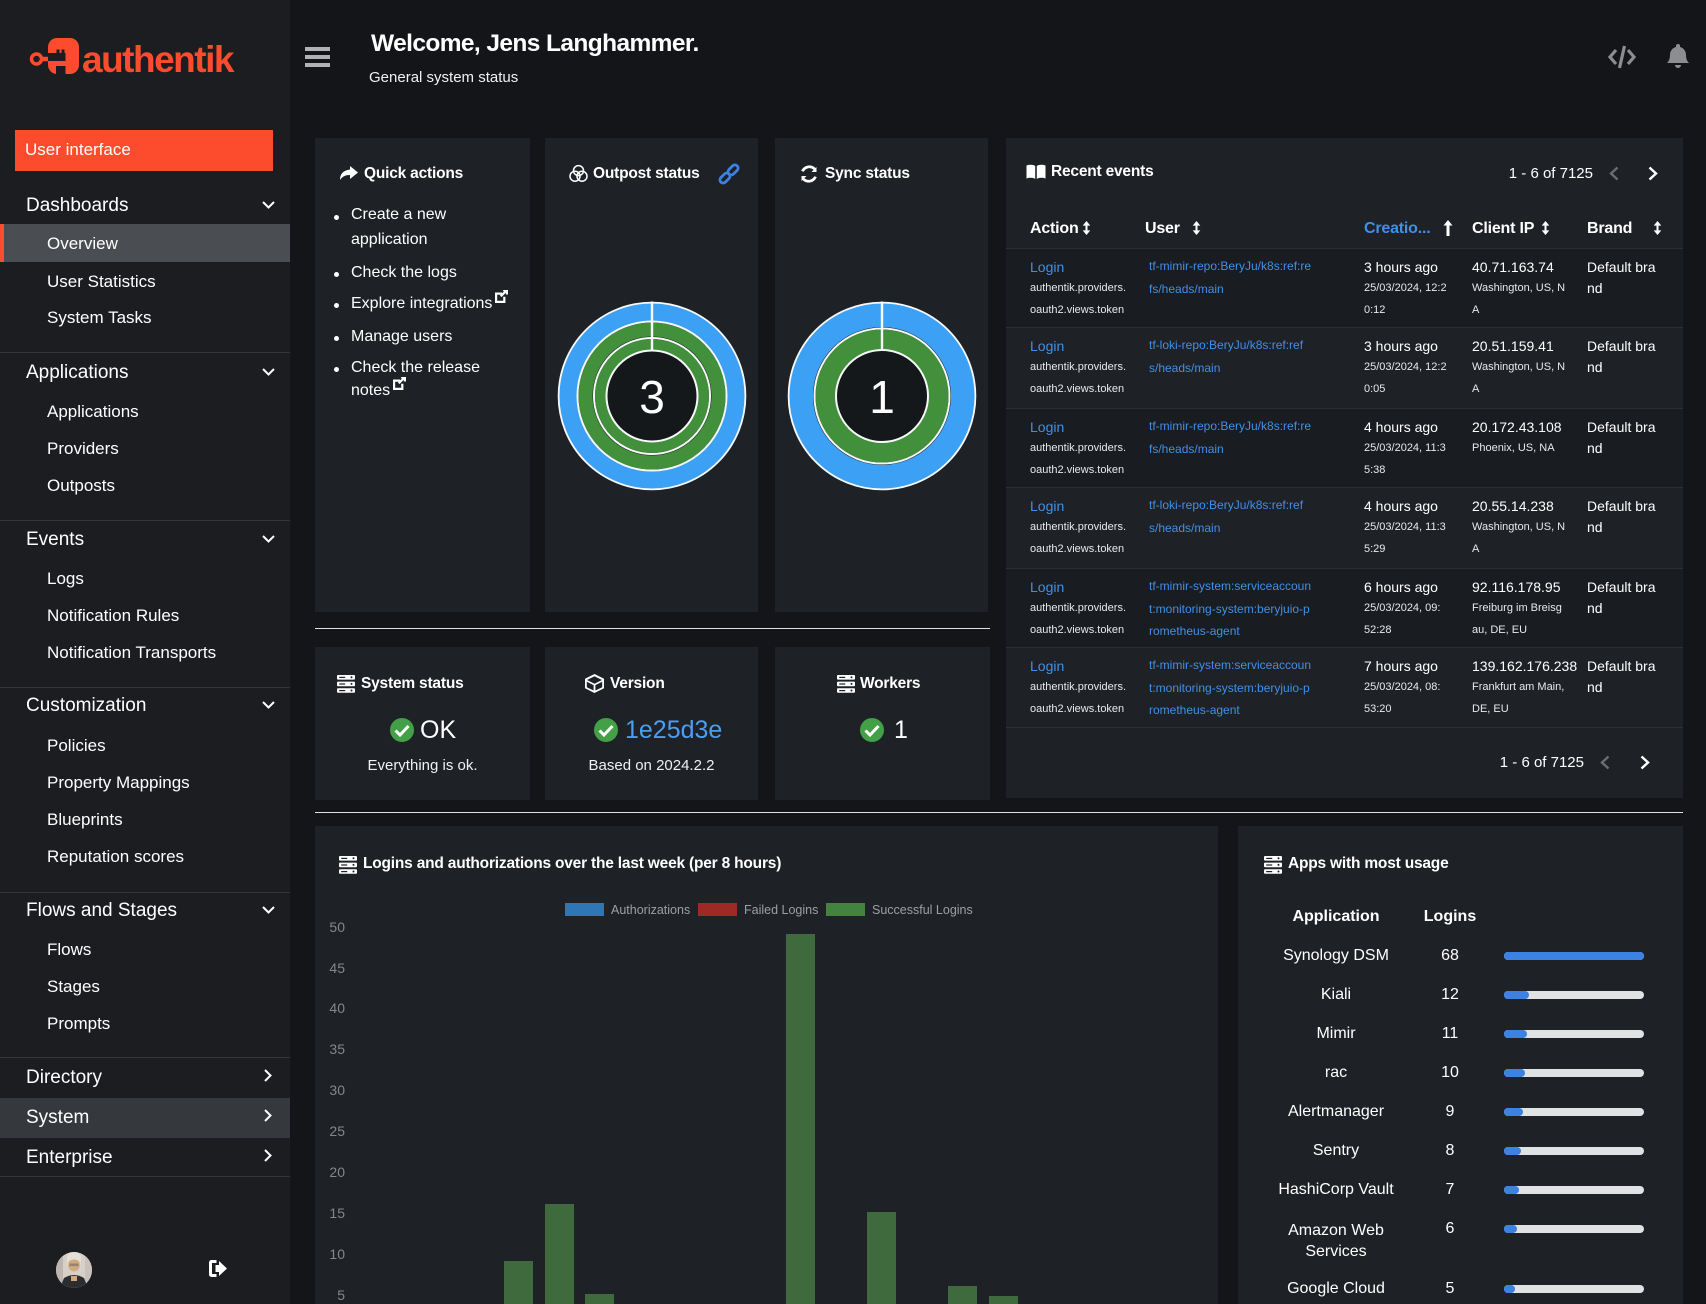 Image resolution: width=1706 pixels, height=1304 pixels. What do you see at coordinates (158, 59) in the screenshot?
I see `svg-text: authentik` at bounding box center [158, 59].